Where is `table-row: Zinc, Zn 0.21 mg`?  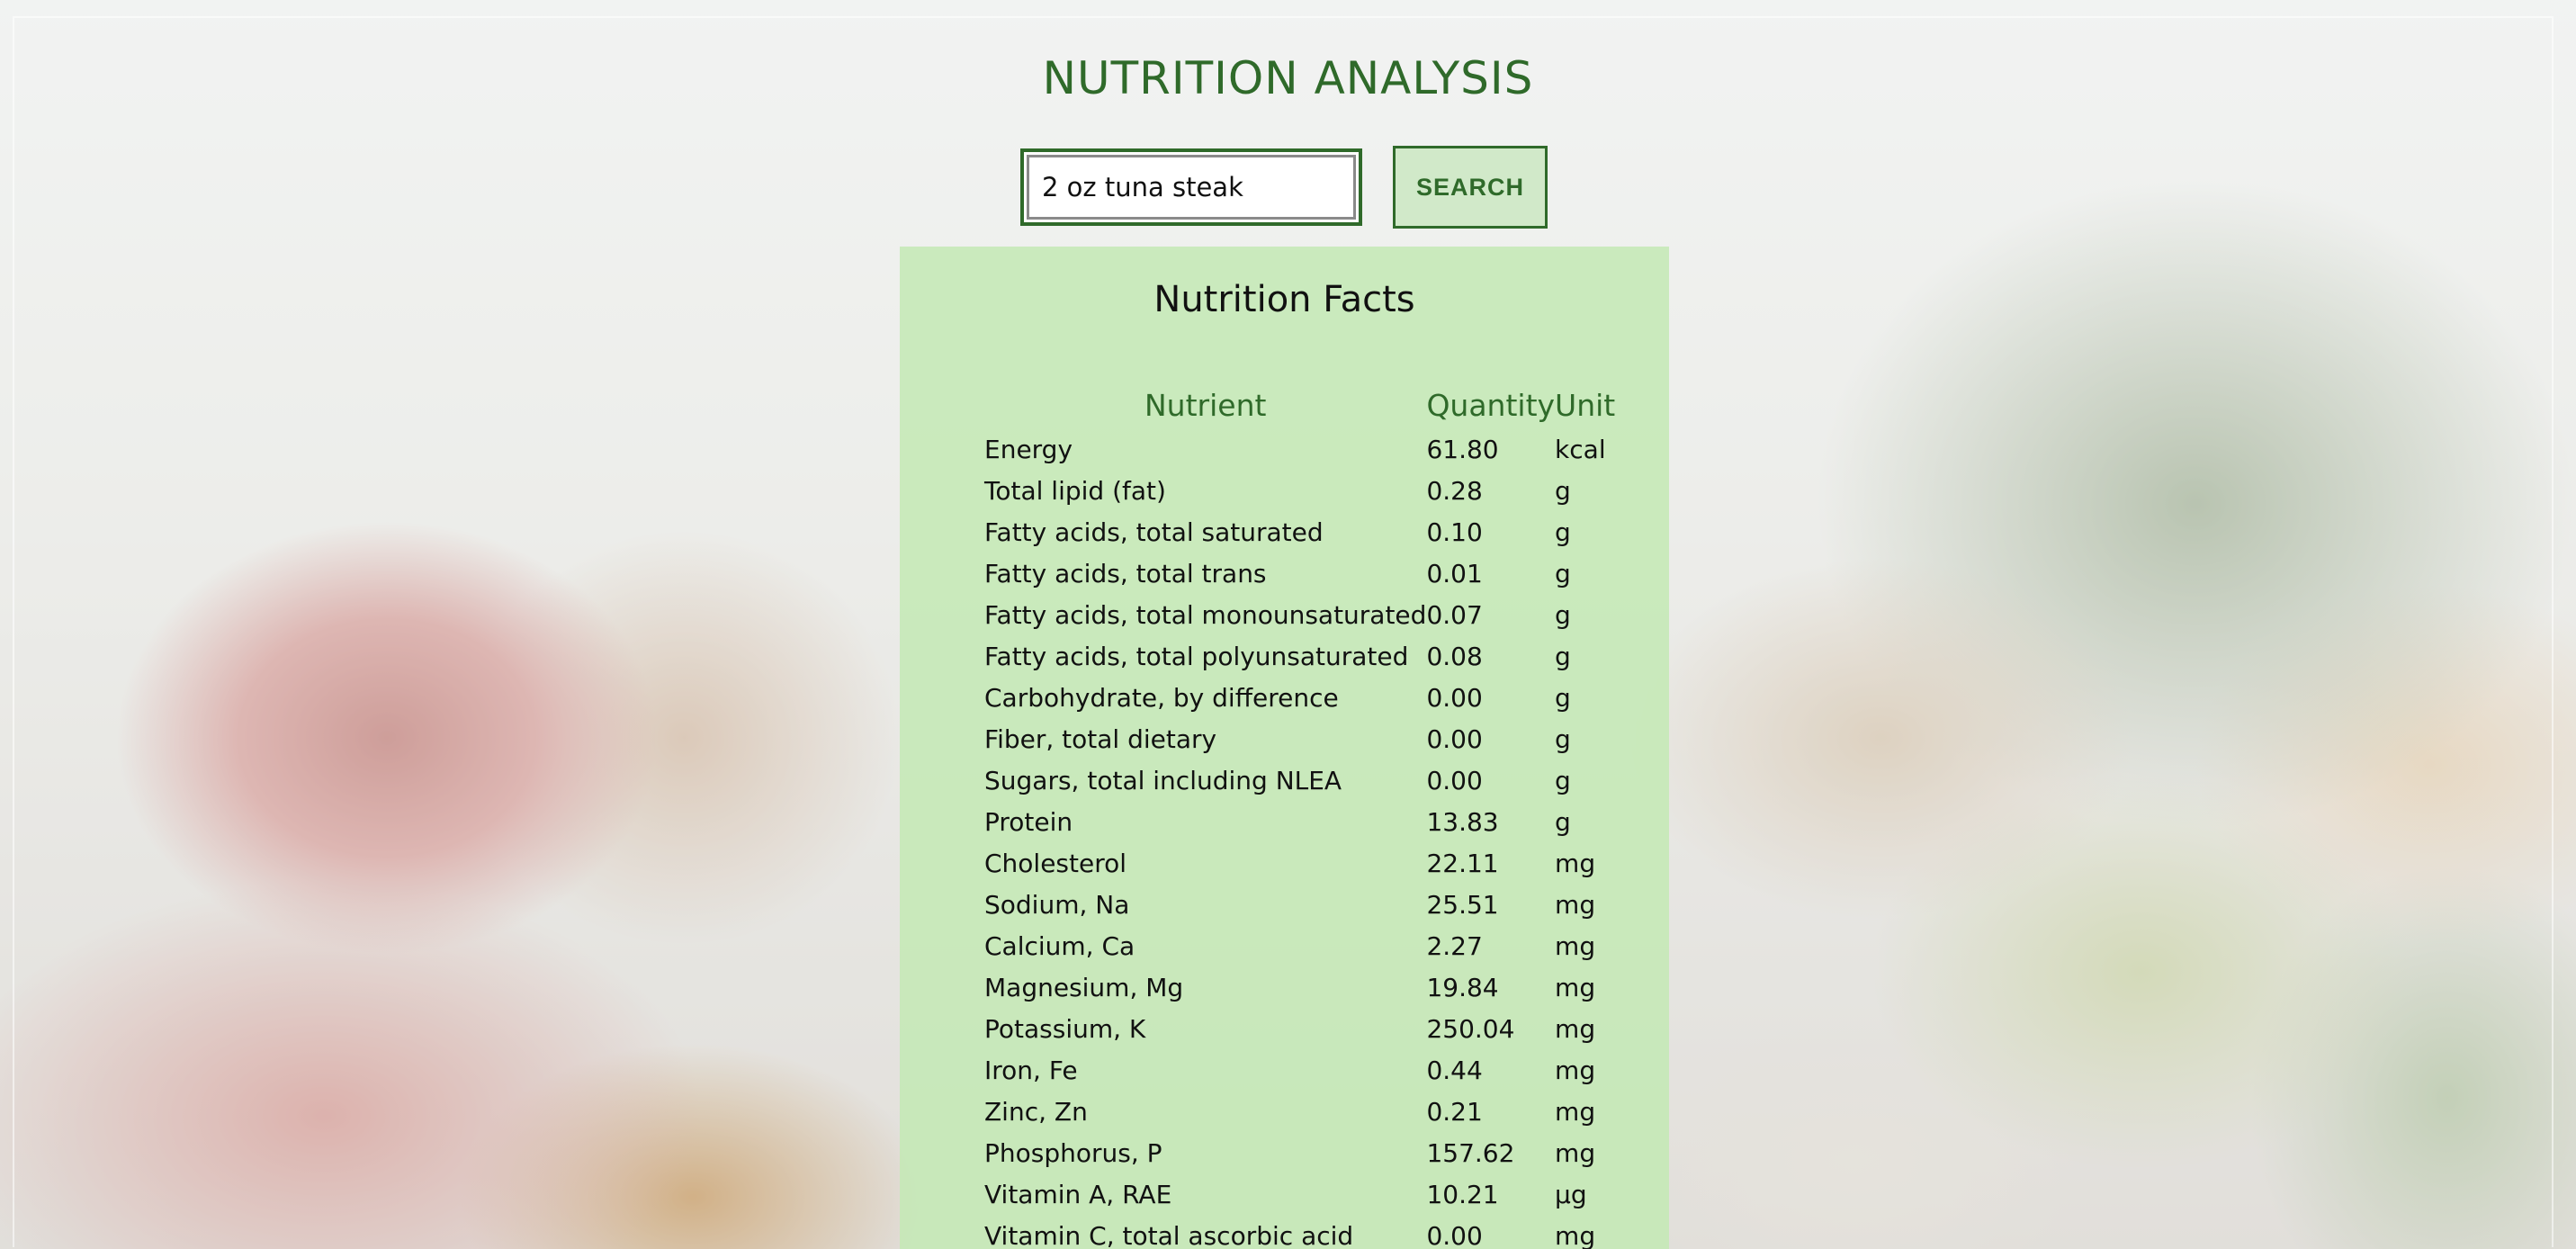 table-row: Zinc, Zn 0.21 mg is located at coordinates (1310, 1111).